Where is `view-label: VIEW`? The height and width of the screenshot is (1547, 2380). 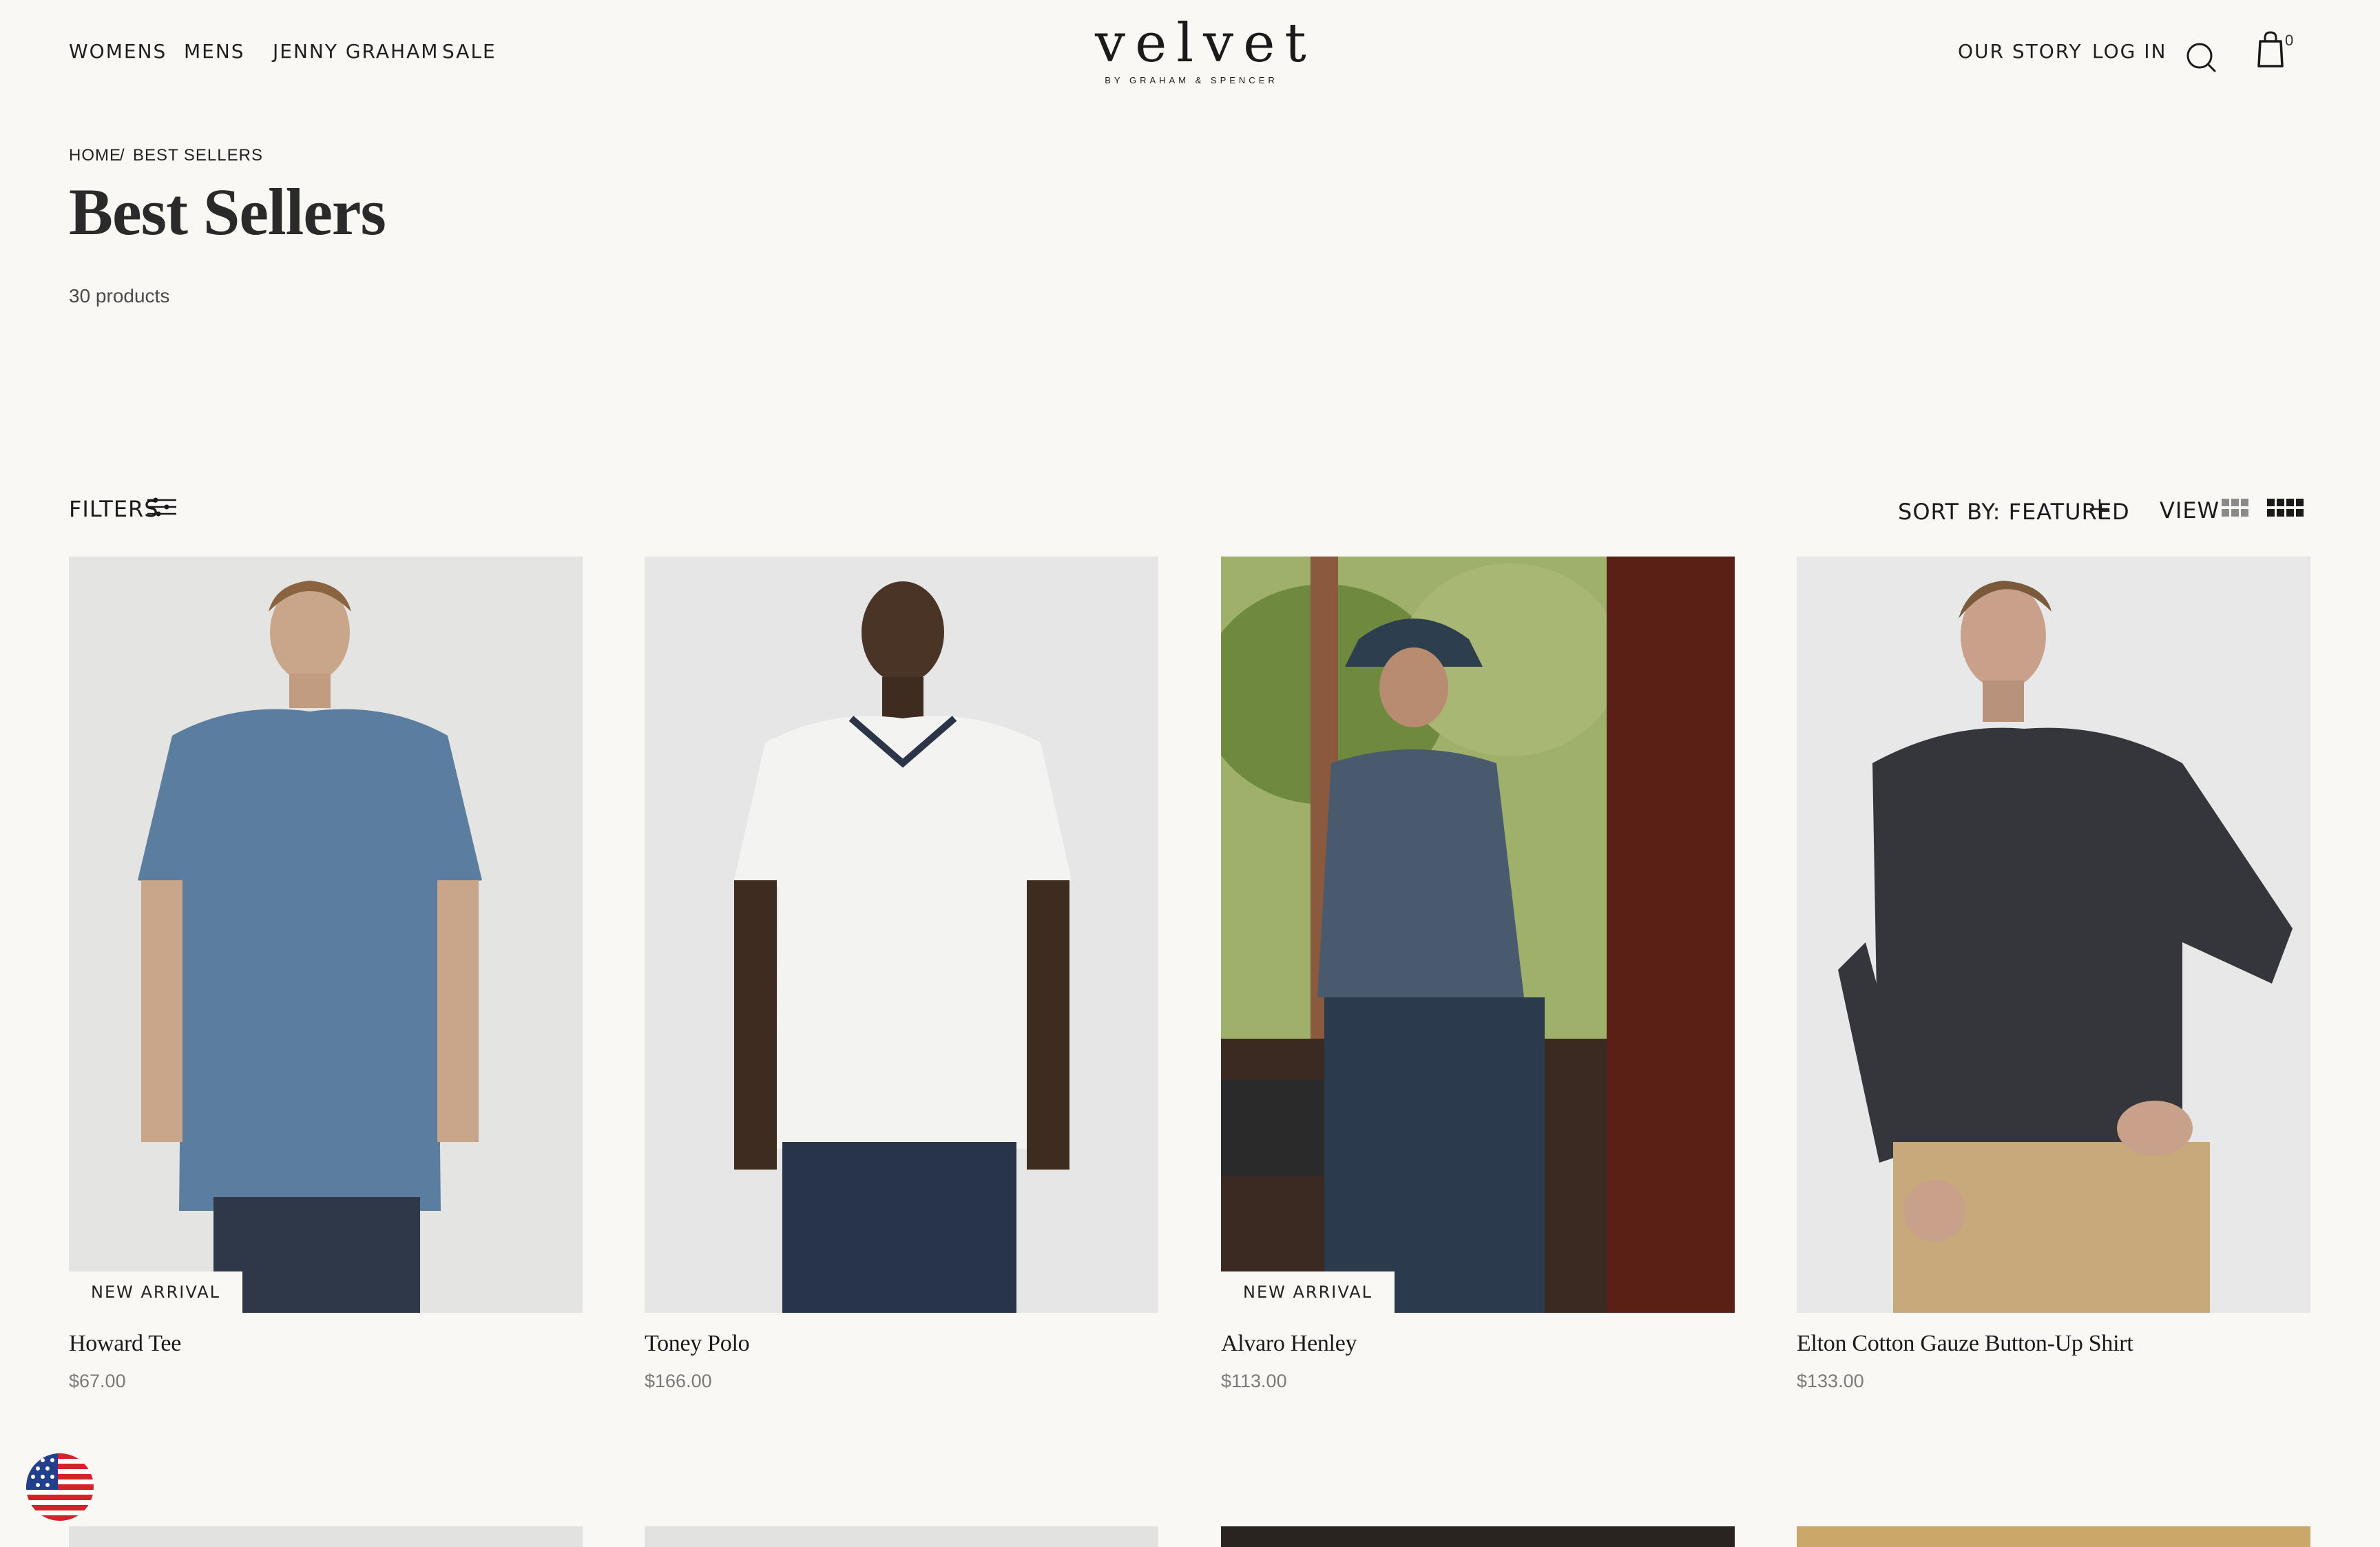 view-label: VIEW is located at coordinates (2190, 510).